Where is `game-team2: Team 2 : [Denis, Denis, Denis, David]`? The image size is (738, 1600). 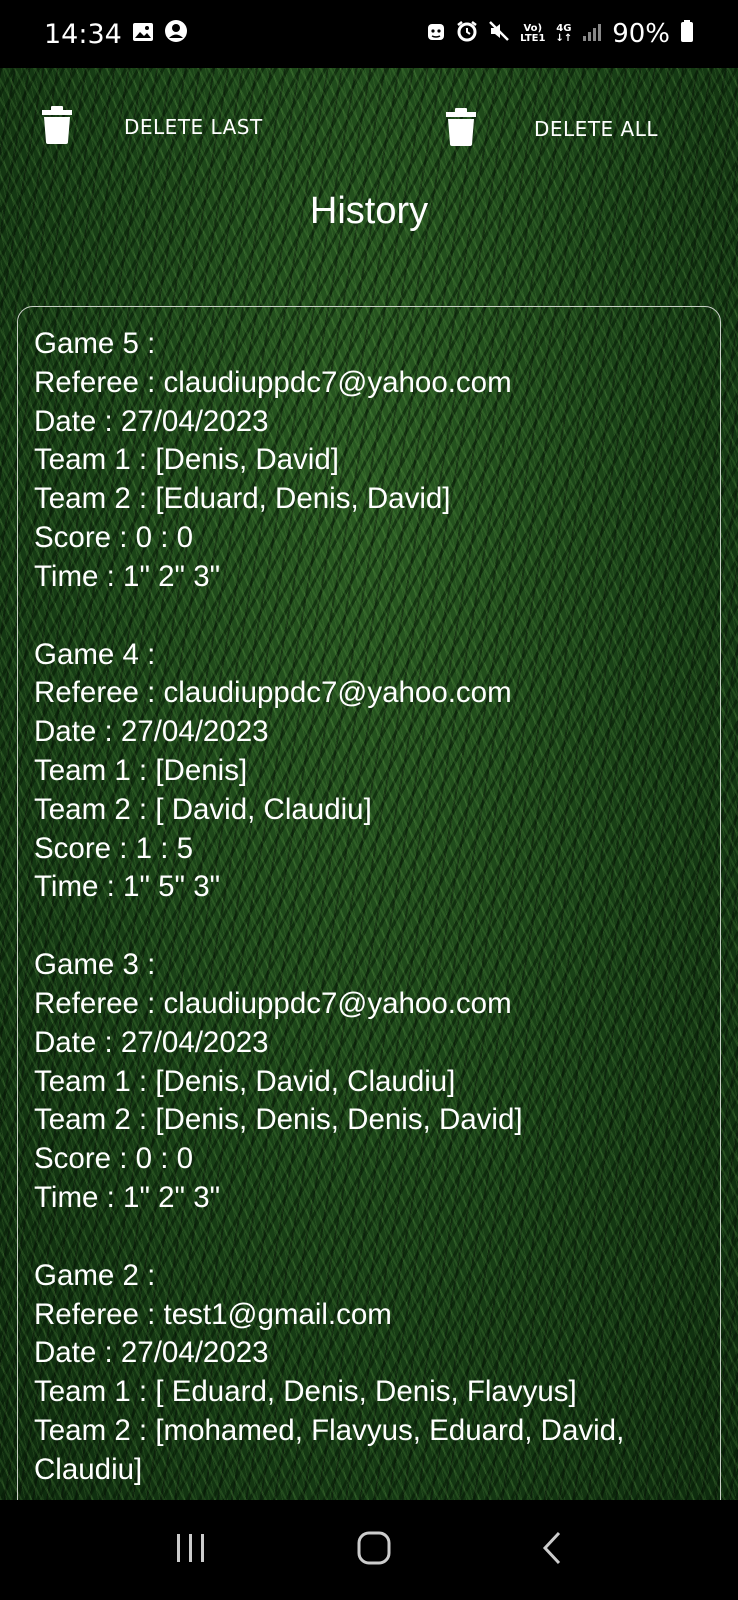 game-team2: Team 2 : [Denis, Denis, Denis, David] is located at coordinates (278, 1120).